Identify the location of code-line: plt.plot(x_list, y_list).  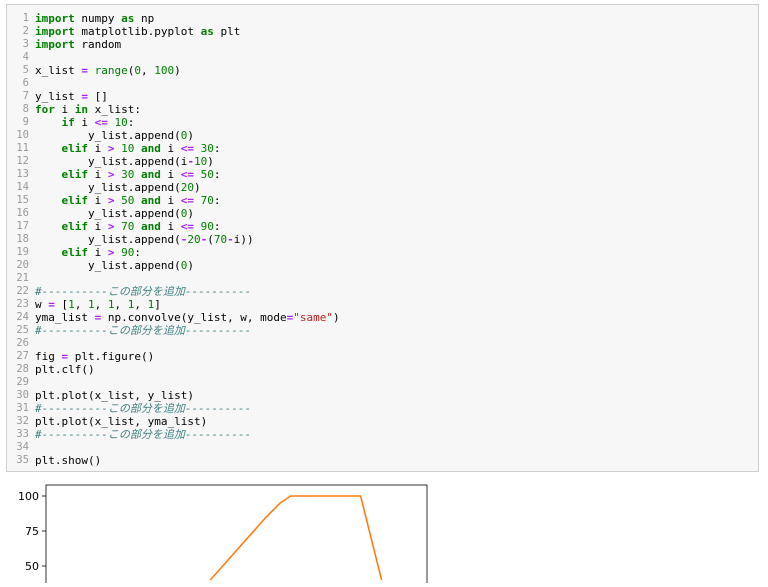
(187, 395).